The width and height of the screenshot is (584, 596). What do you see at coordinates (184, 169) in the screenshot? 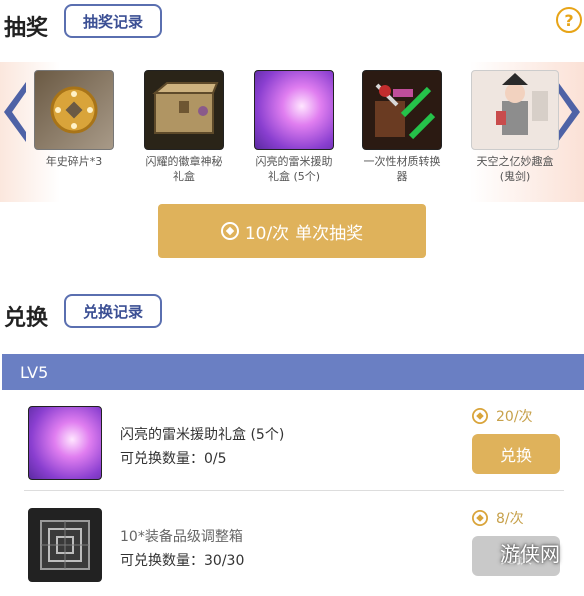
I see `prize-caption: 闪耀的徽章神秘礼盒` at bounding box center [184, 169].